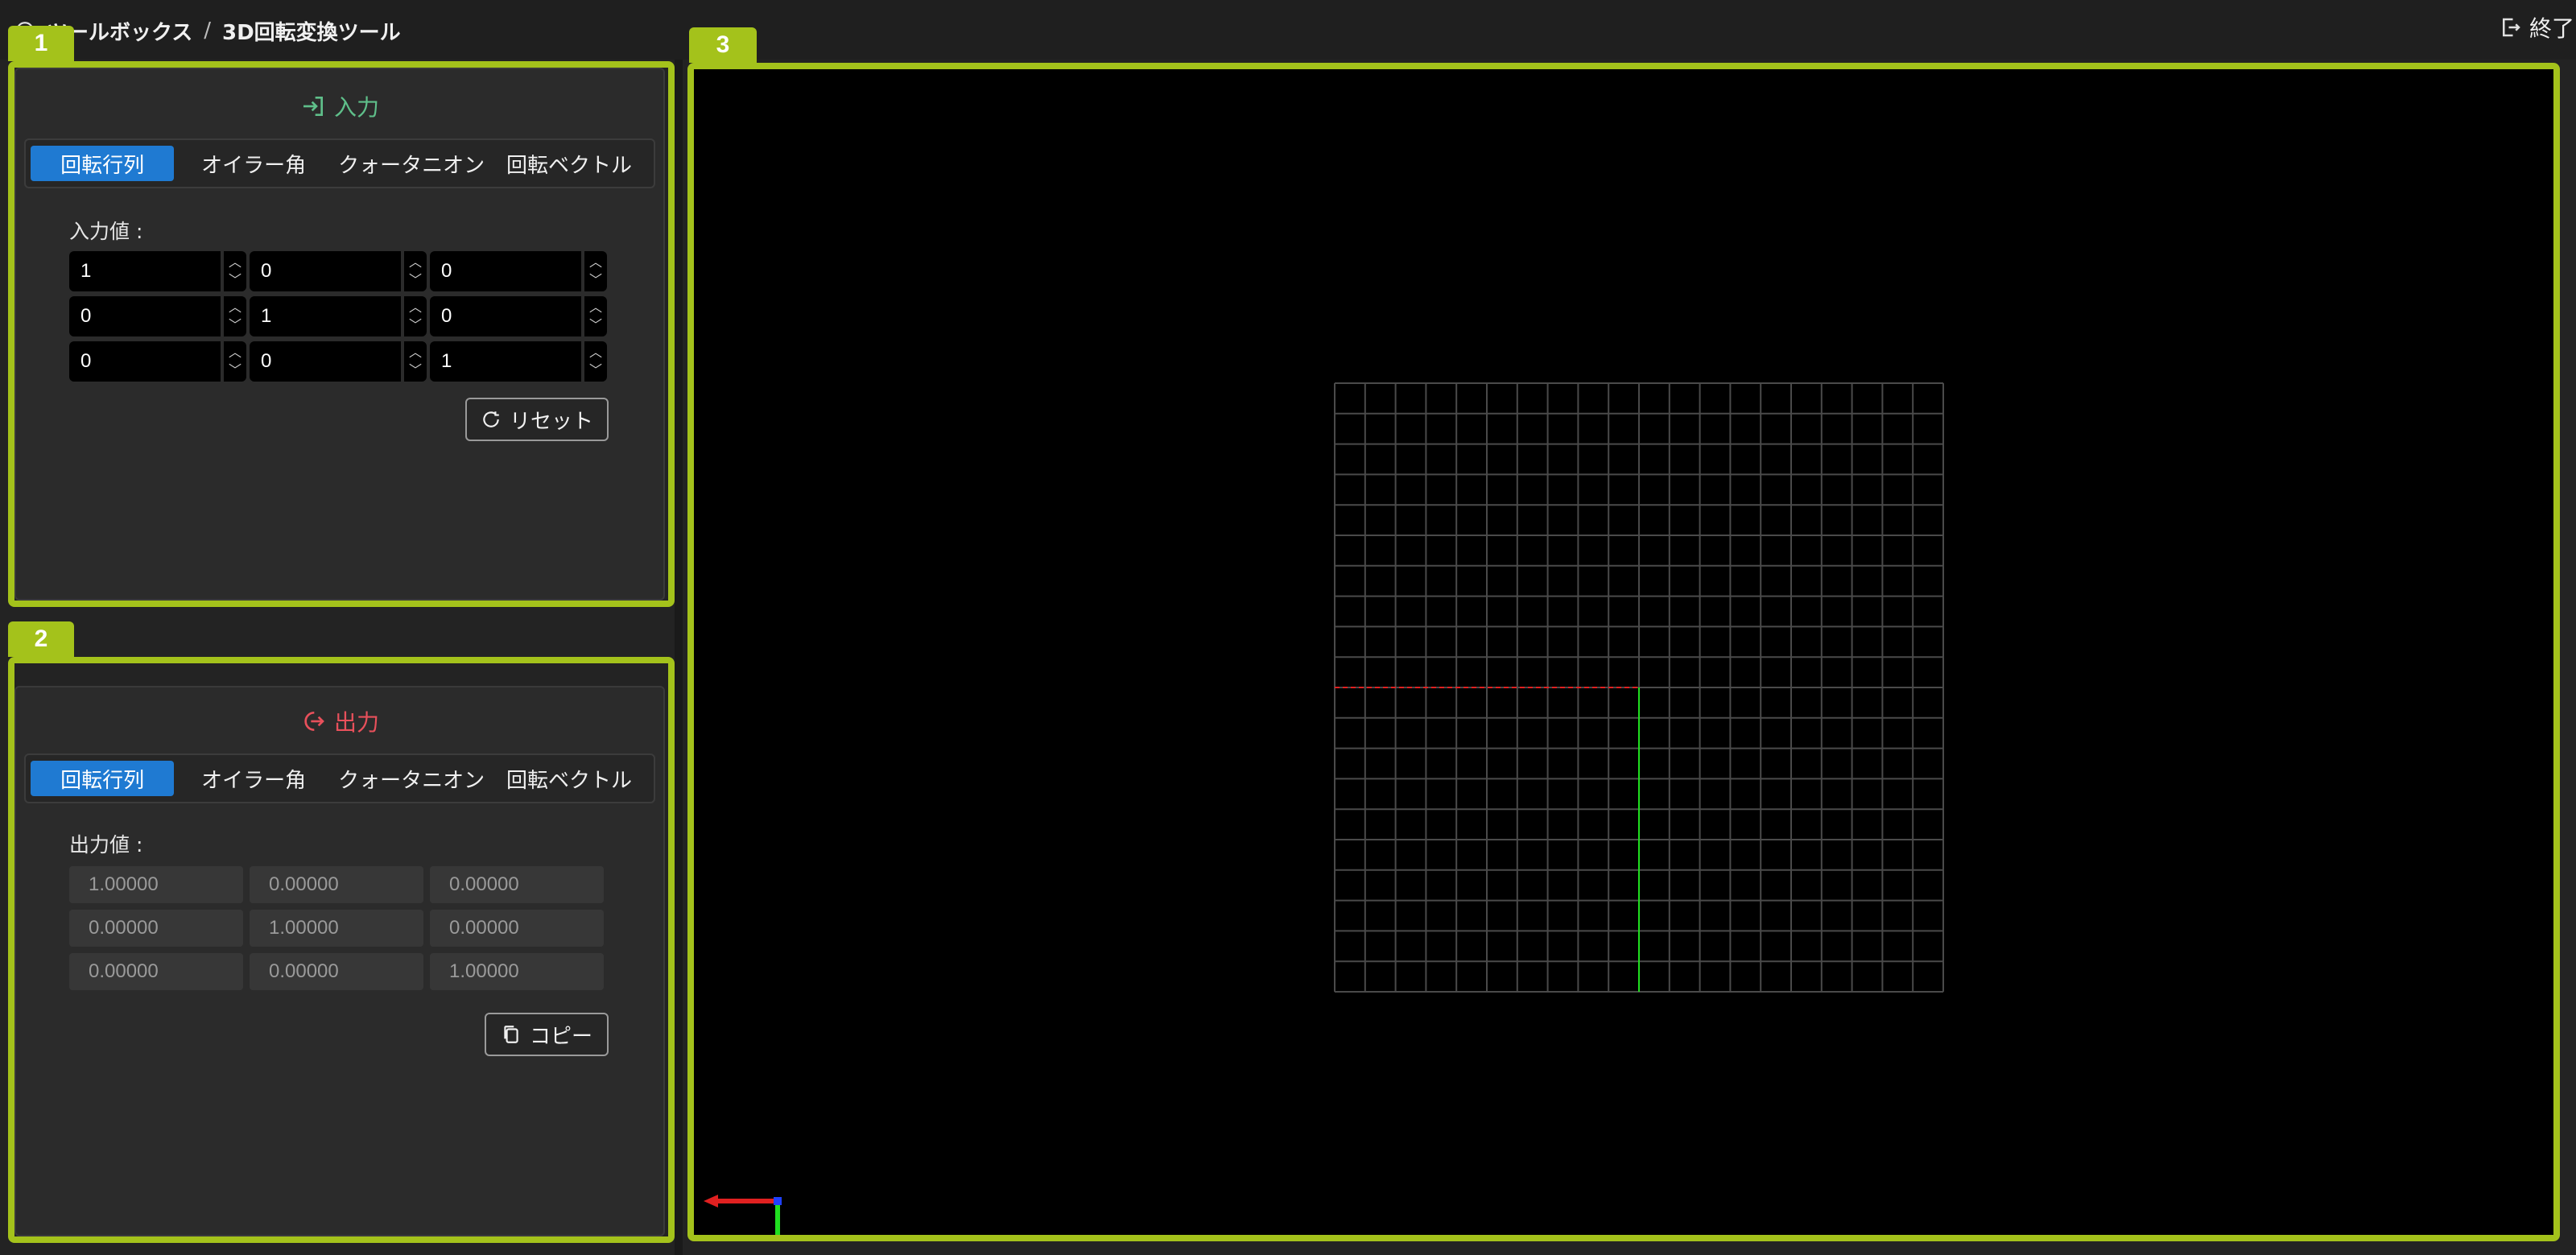 Image resolution: width=2576 pixels, height=1255 pixels. I want to click on input-format-tabs: 回転行列 オイラー角 クォータニオン 回転ベクトル, so click(339, 163).